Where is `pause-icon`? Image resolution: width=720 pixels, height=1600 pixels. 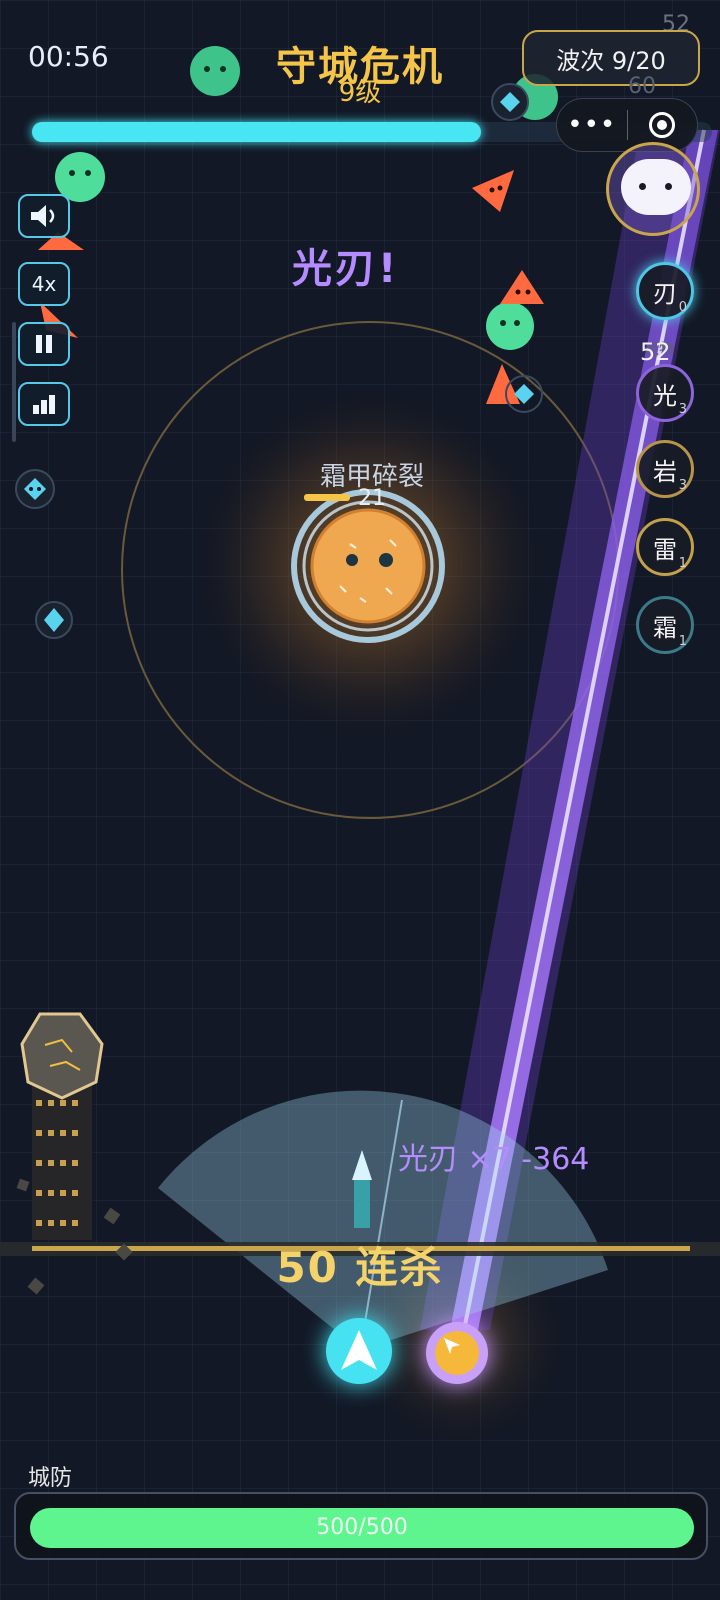
pause-icon is located at coordinates (44, 344).